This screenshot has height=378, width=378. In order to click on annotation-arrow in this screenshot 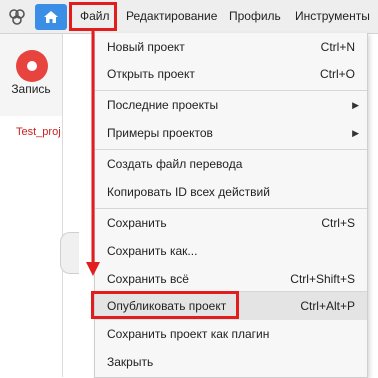, I will do `click(93, 153)`.